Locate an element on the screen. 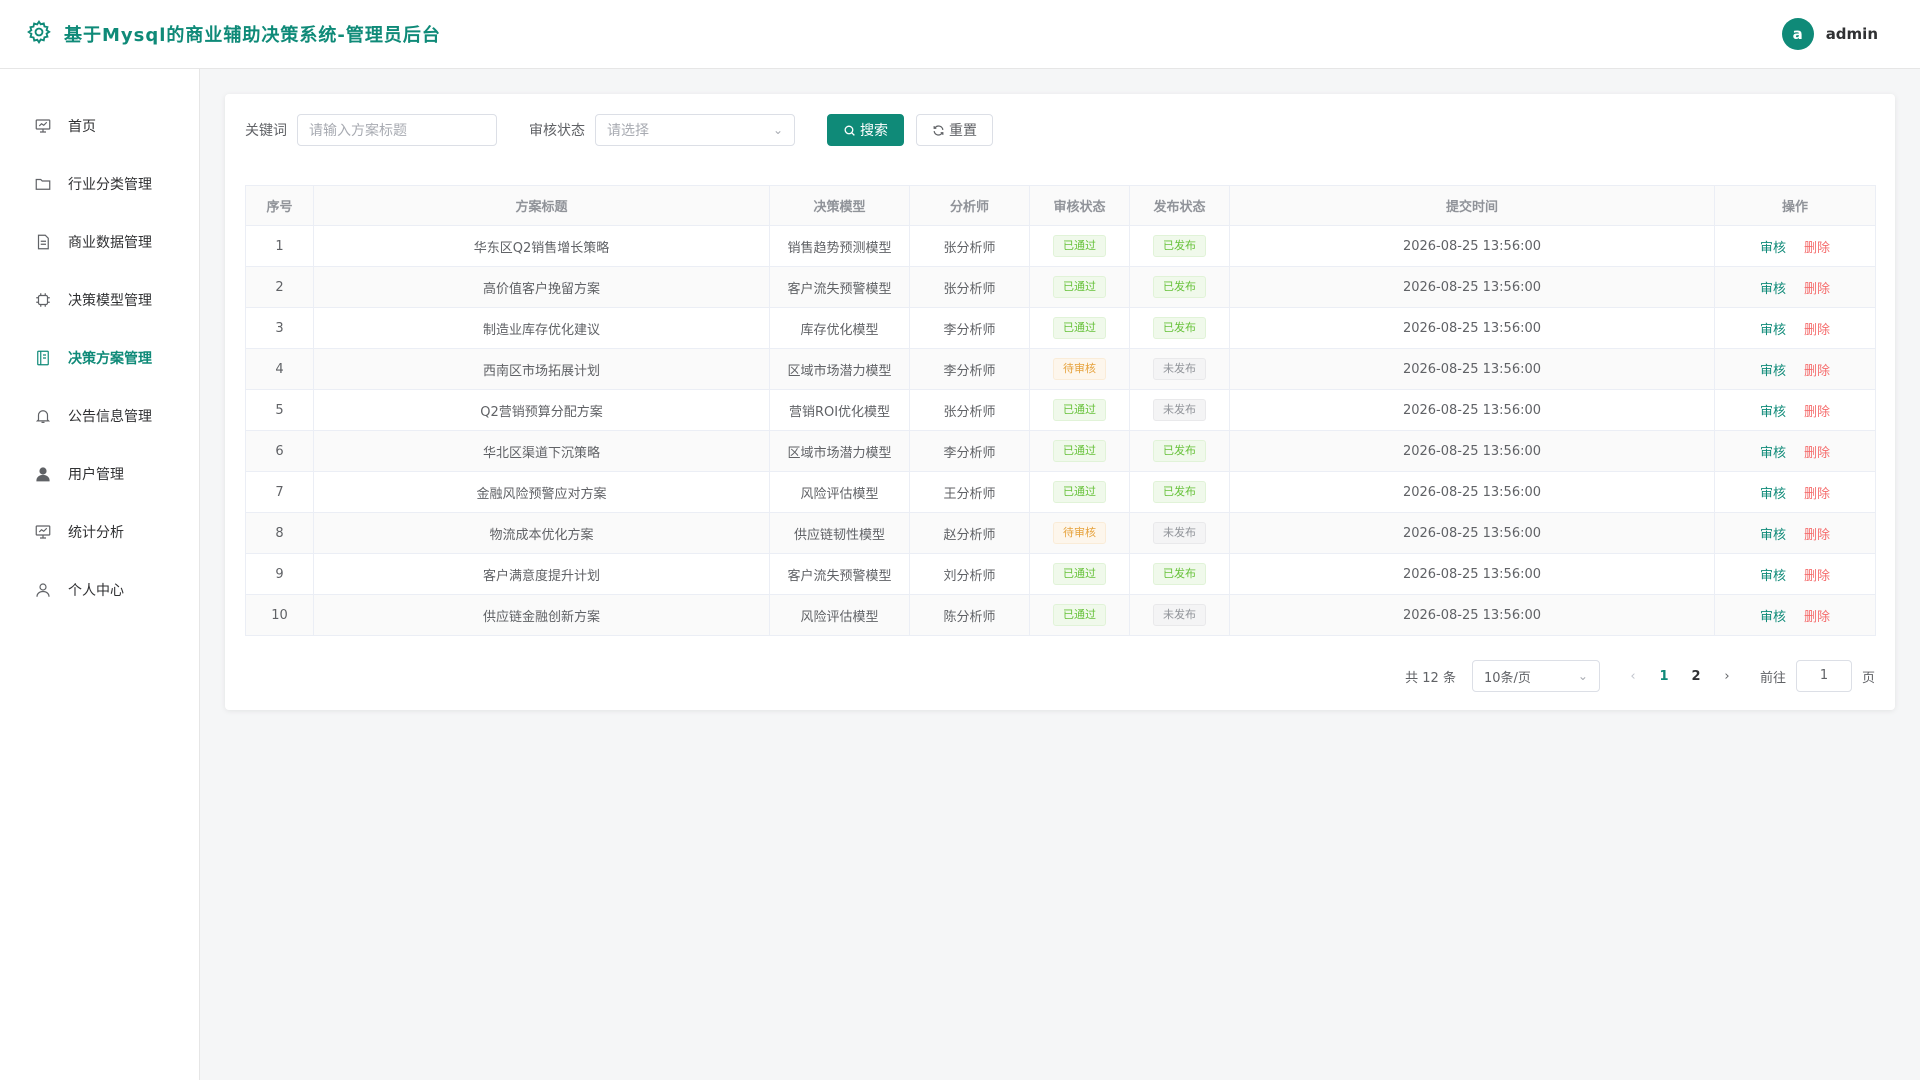  folder-icon is located at coordinates (43, 184).